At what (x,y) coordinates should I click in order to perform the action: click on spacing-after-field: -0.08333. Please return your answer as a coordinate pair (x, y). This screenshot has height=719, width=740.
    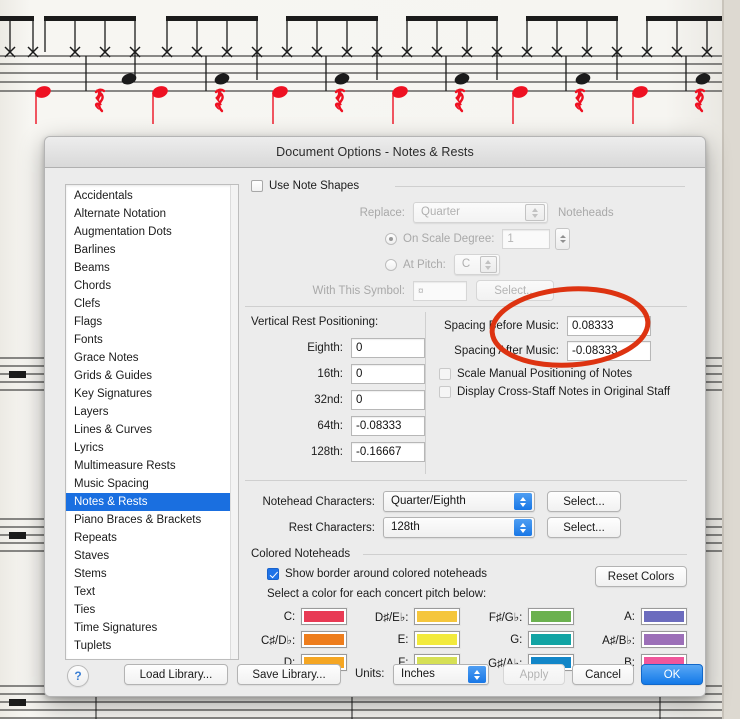
    Looking at the image, I should click on (609, 351).